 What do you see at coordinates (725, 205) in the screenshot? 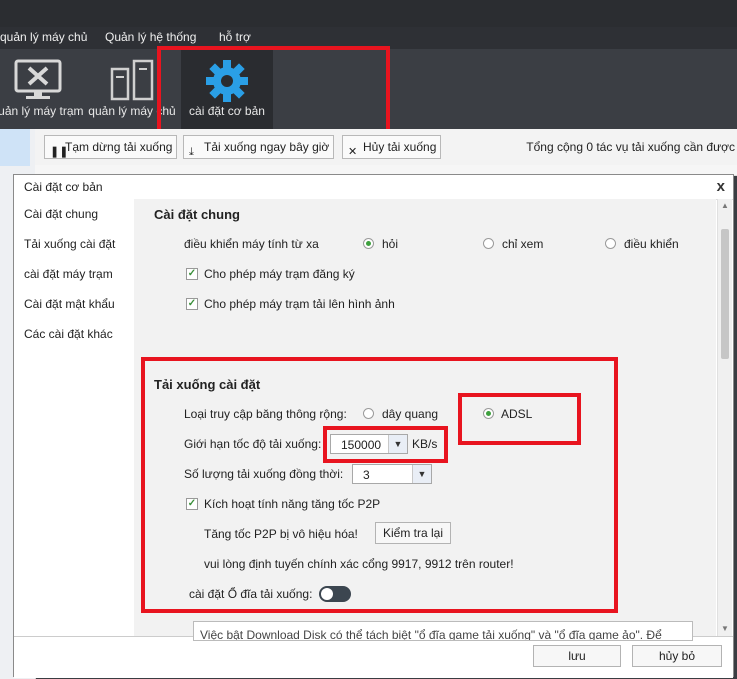
I see `scroll-up-icon: ▲` at bounding box center [725, 205].